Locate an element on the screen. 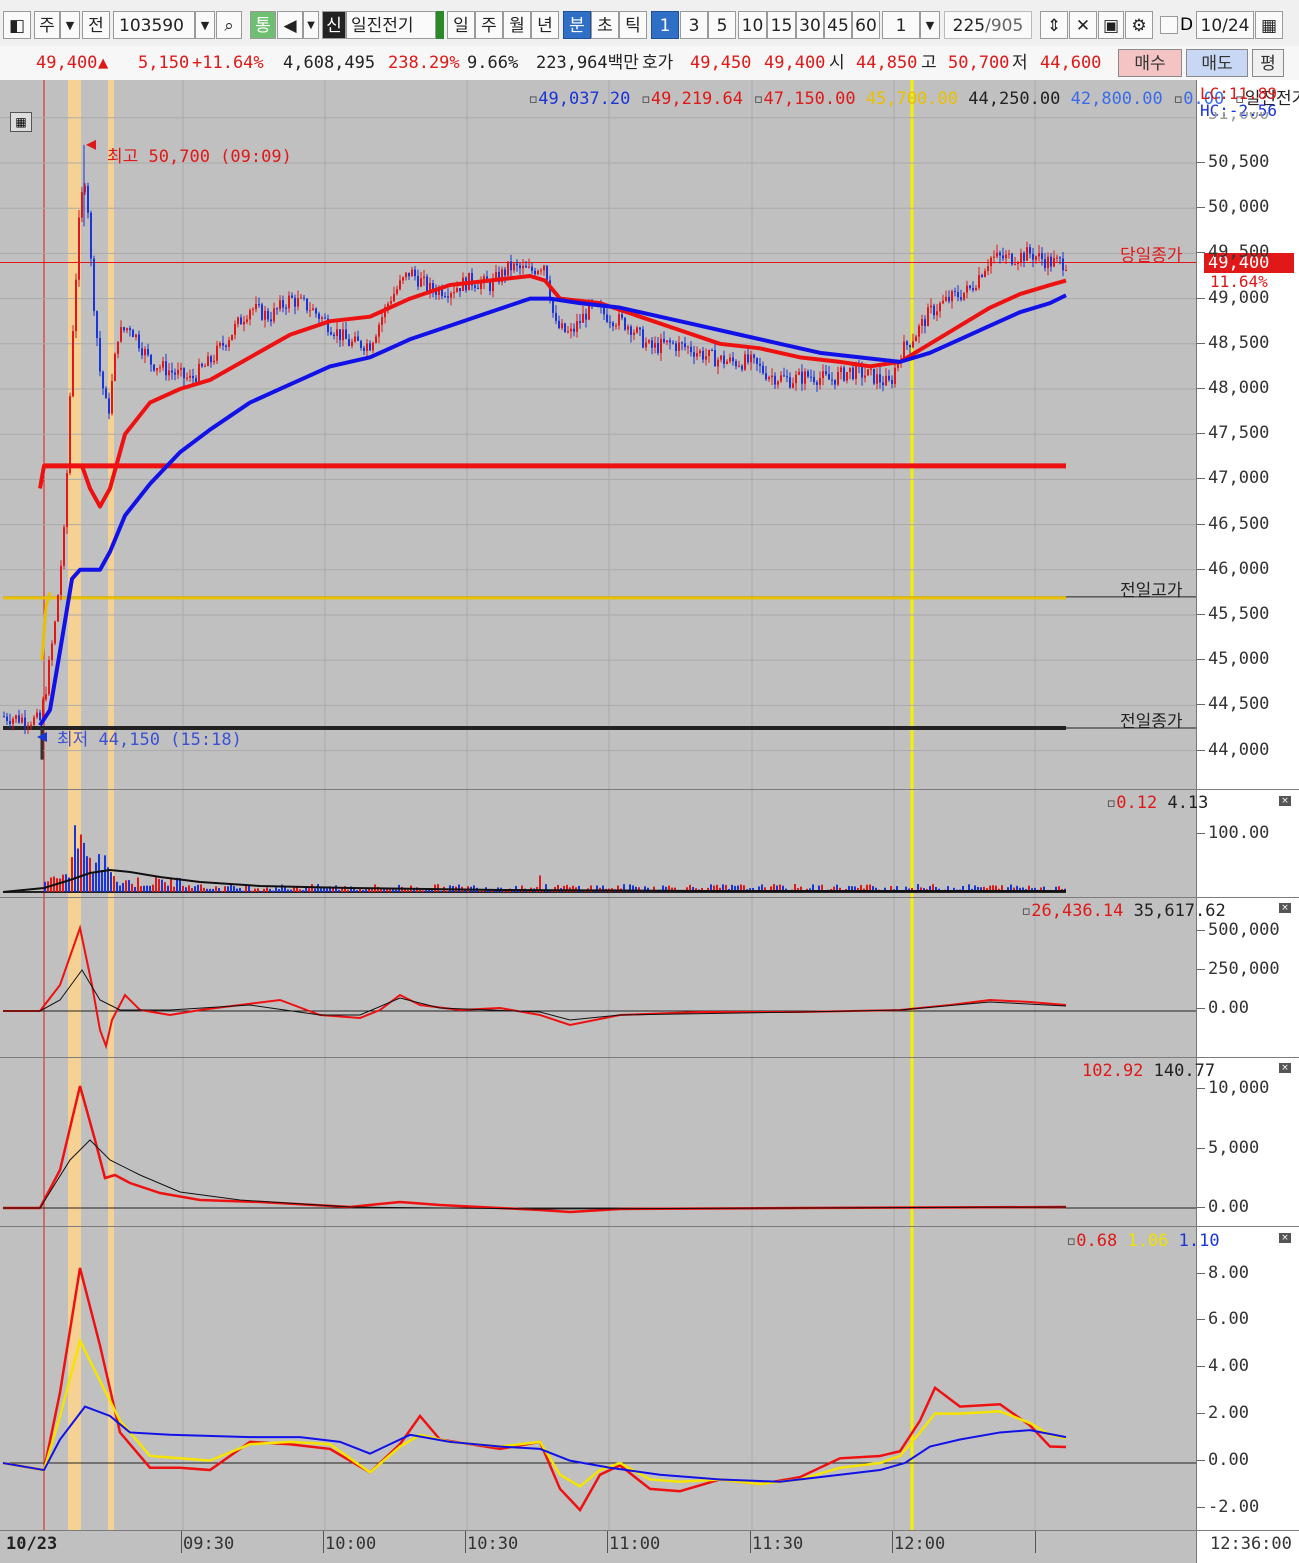 Image resolution: width=1299 pixels, height=1563 pixels. period-tab: 틱 is located at coordinates (633, 25).